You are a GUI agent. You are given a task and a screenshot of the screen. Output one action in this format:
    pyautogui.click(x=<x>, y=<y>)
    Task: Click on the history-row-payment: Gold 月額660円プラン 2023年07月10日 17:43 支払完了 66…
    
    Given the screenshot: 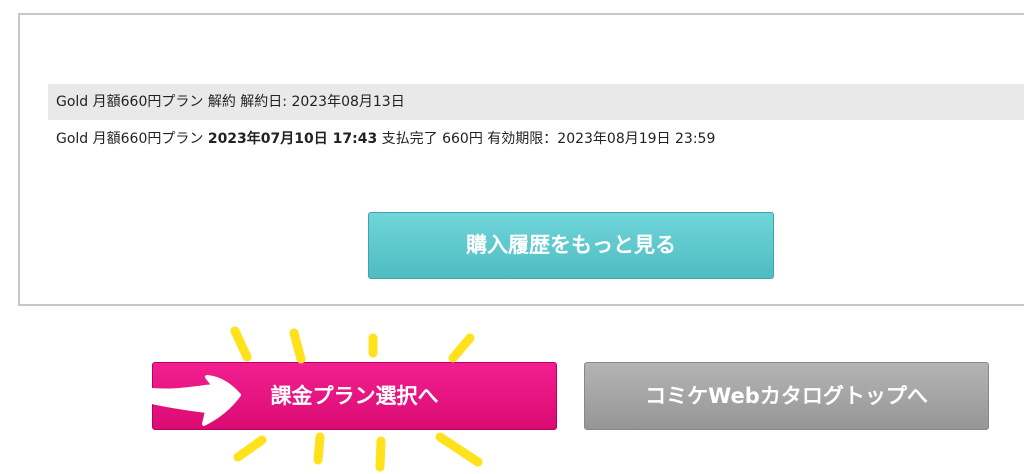 What is the action you would take?
    pyautogui.click(x=536, y=139)
    